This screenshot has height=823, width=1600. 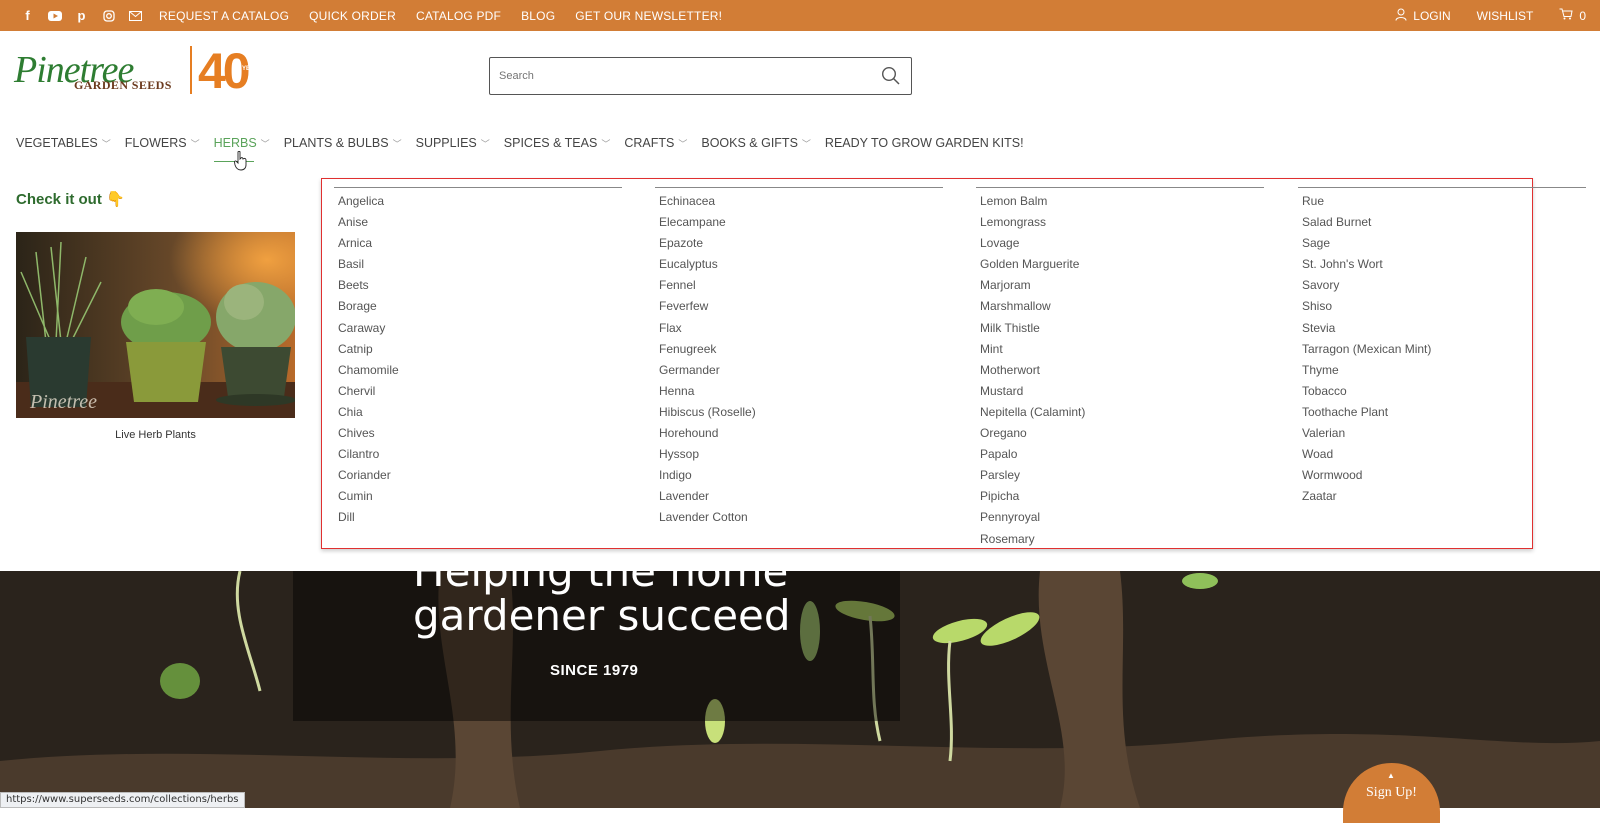 I want to click on herb-link: Indigo, so click(x=799, y=475).